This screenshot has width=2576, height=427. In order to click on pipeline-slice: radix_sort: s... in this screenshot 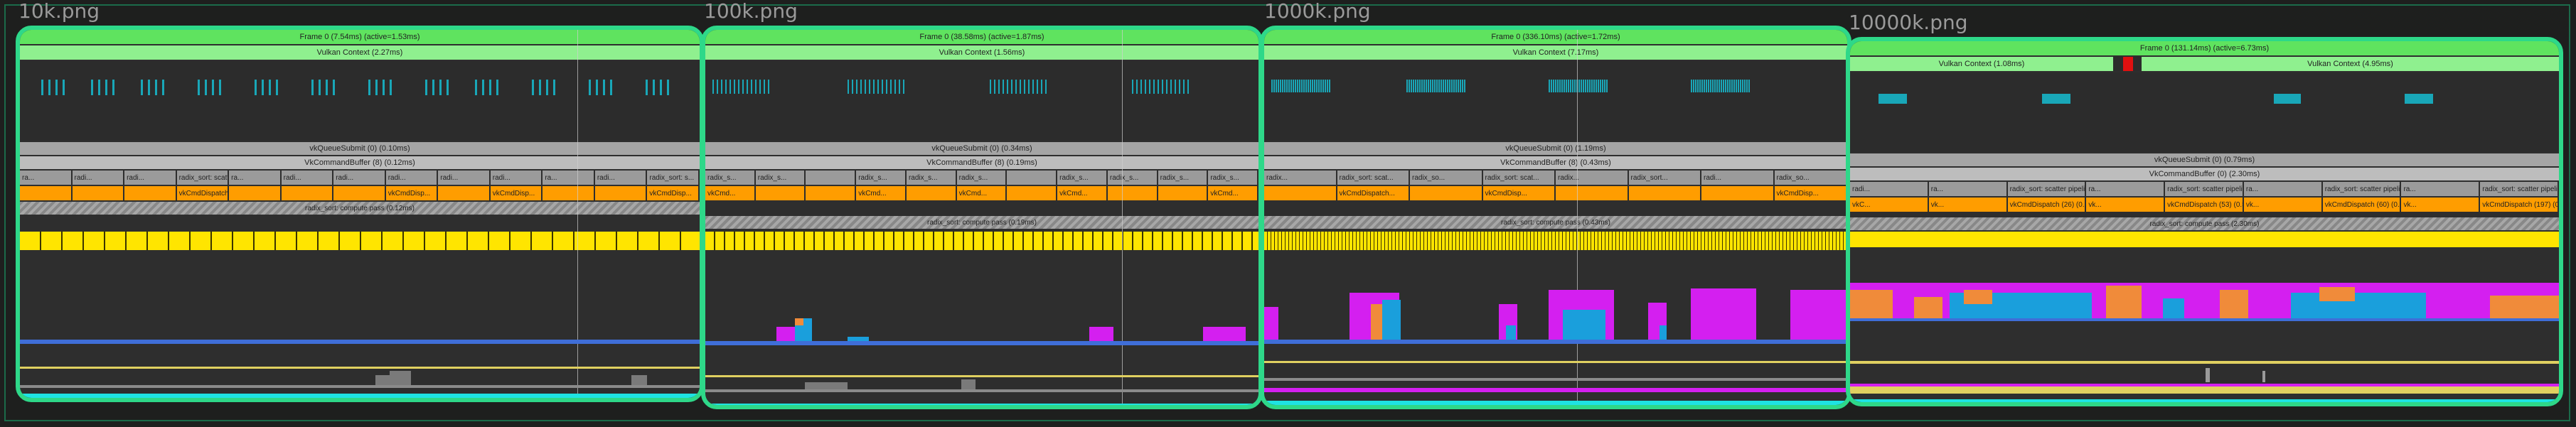, I will do `click(673, 178)`.